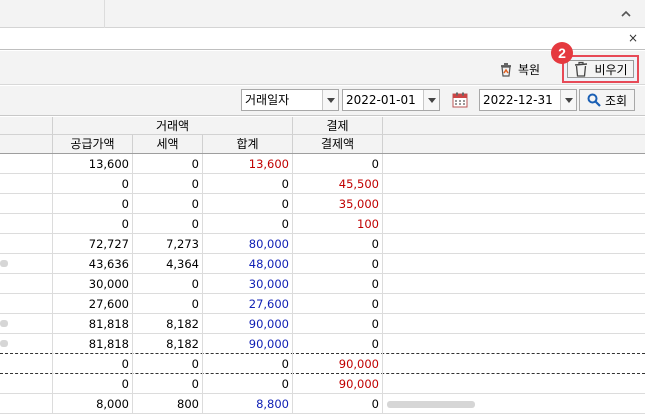  I want to click on date-to-field: 2022-12-31, so click(528, 100).